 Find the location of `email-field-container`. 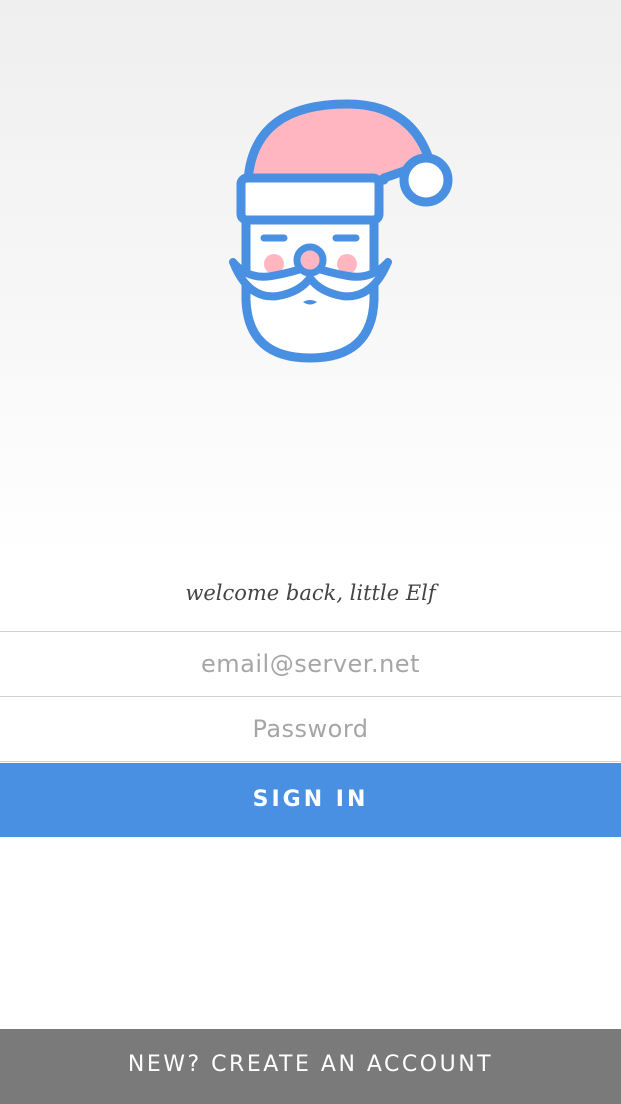

email-field-container is located at coordinates (310, 663).